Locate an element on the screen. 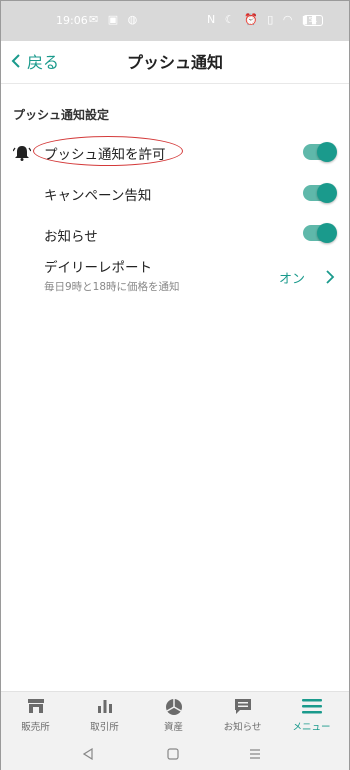 Image resolution: width=350 pixels, height=770 pixels. back-nav-icon is located at coordinates (88, 754).